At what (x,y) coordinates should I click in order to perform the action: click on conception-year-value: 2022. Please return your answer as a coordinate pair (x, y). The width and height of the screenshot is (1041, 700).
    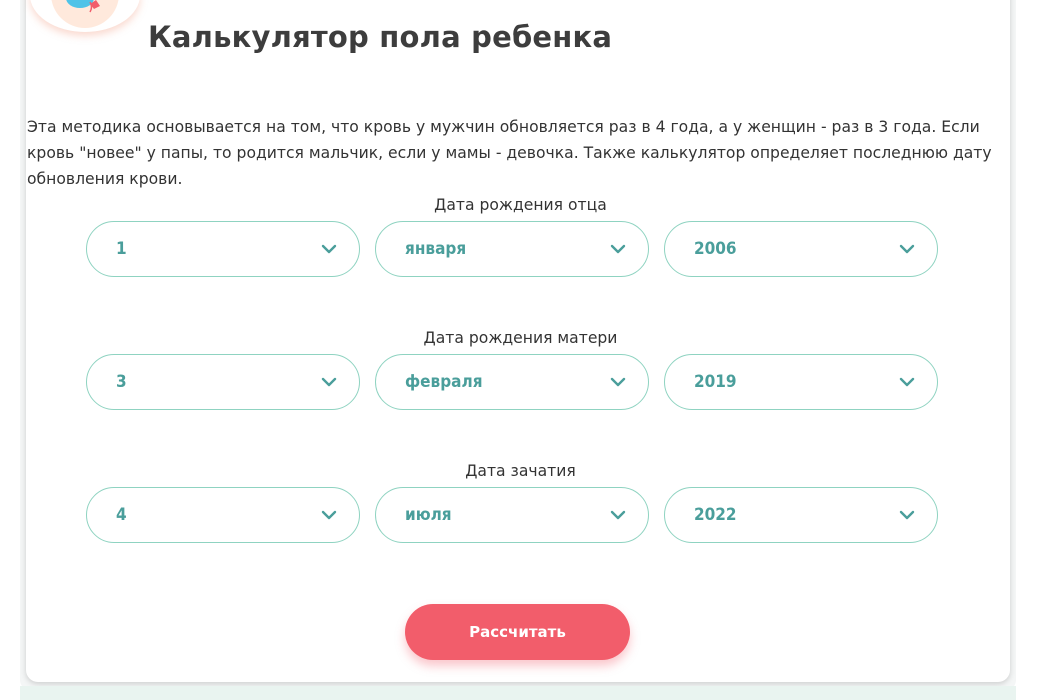
    Looking at the image, I should click on (715, 515).